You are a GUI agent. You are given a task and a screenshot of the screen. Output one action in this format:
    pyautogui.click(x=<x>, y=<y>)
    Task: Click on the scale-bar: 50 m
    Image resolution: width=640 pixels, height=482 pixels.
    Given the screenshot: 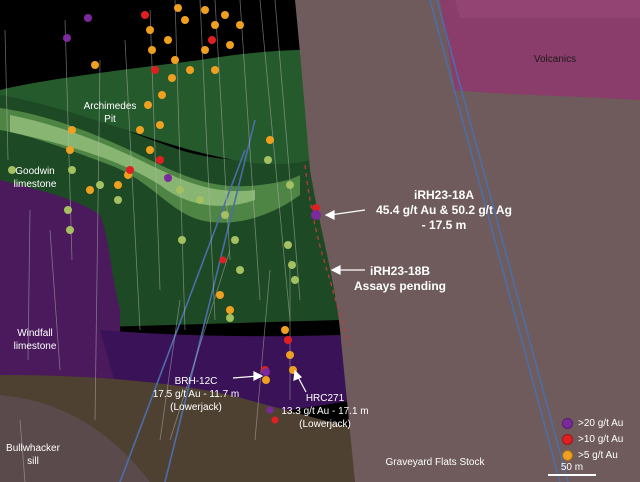 What is the action you would take?
    pyautogui.click(x=588, y=469)
    